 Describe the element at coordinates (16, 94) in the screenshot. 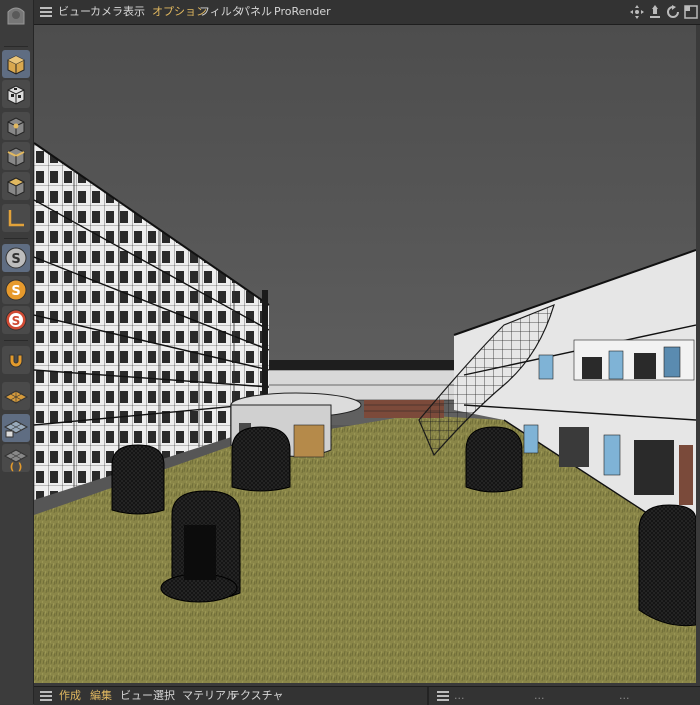

I see `checker-cube-icon` at that location.